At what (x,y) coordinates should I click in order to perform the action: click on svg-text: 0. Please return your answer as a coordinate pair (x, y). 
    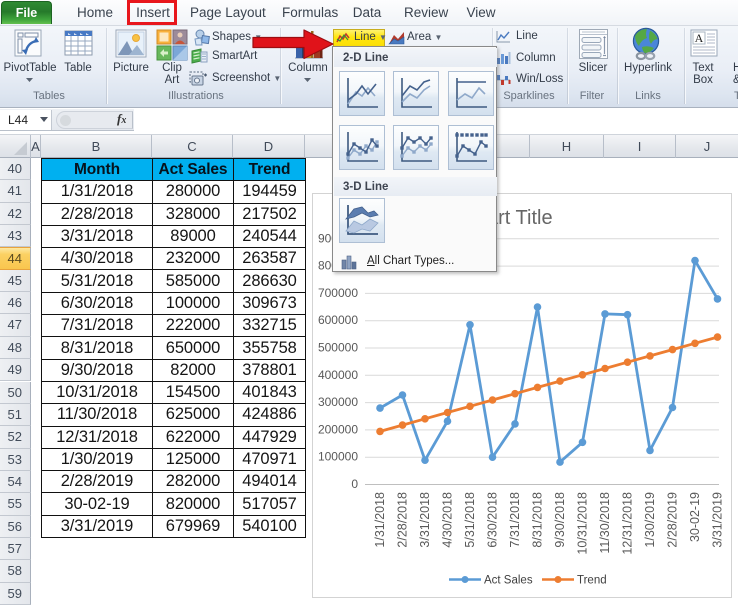
    Looking at the image, I should click on (354, 484).